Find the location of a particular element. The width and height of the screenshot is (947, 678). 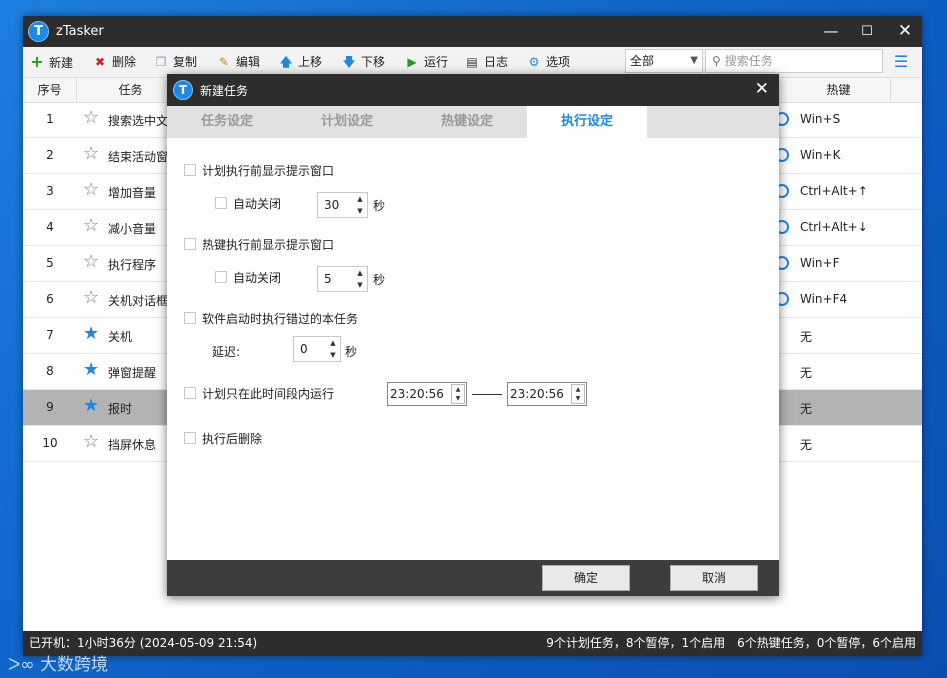

start-time-input: 23:20:56 ▲ ▼ is located at coordinates (427, 394).